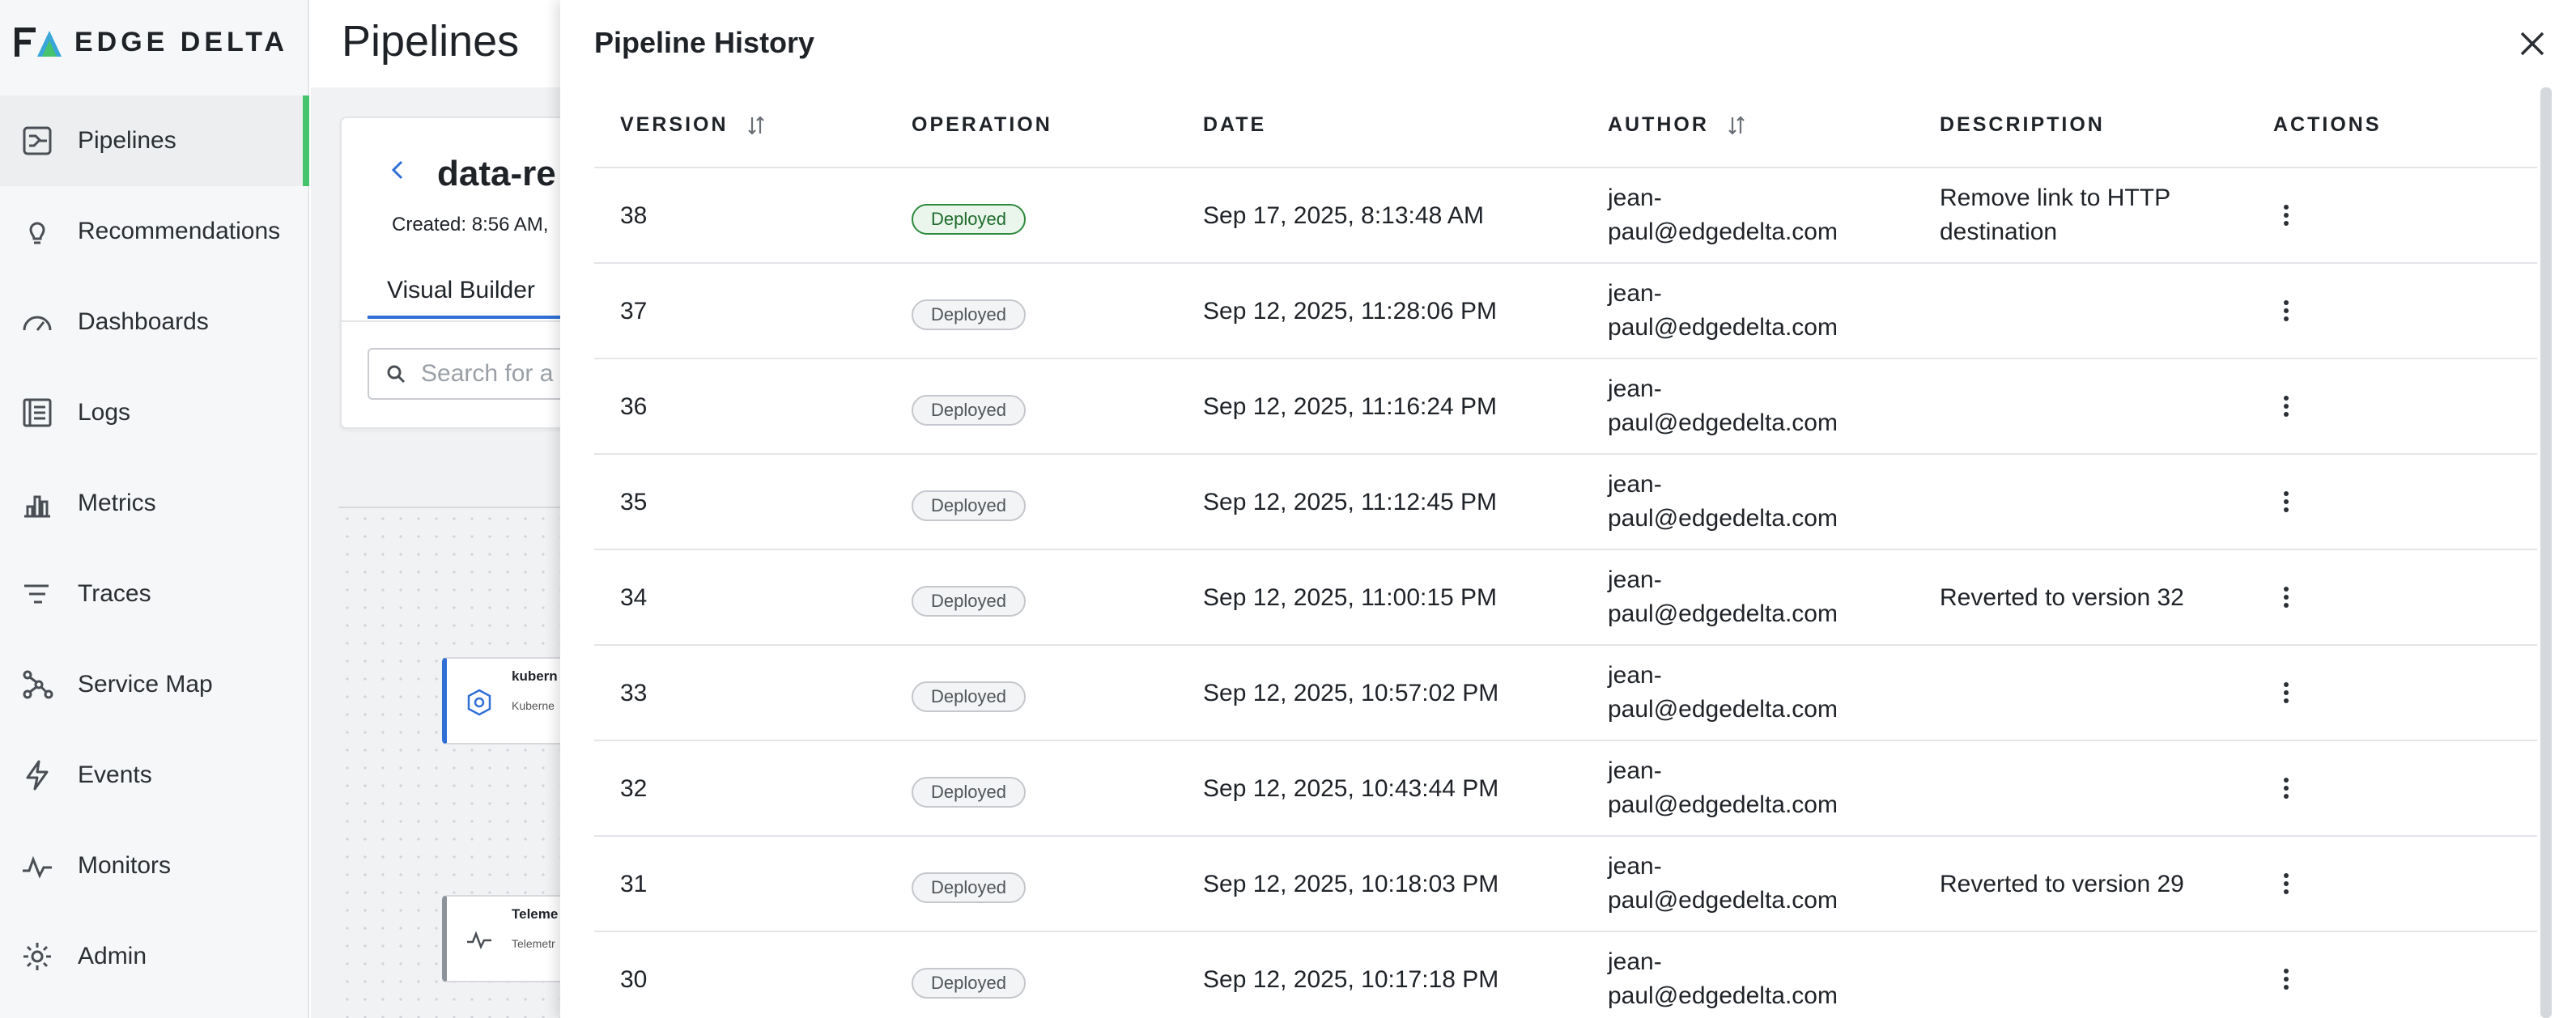 Image resolution: width=2576 pixels, height=1018 pixels. Describe the element at coordinates (1736, 125) in the screenshot. I see `sort-icon` at that location.